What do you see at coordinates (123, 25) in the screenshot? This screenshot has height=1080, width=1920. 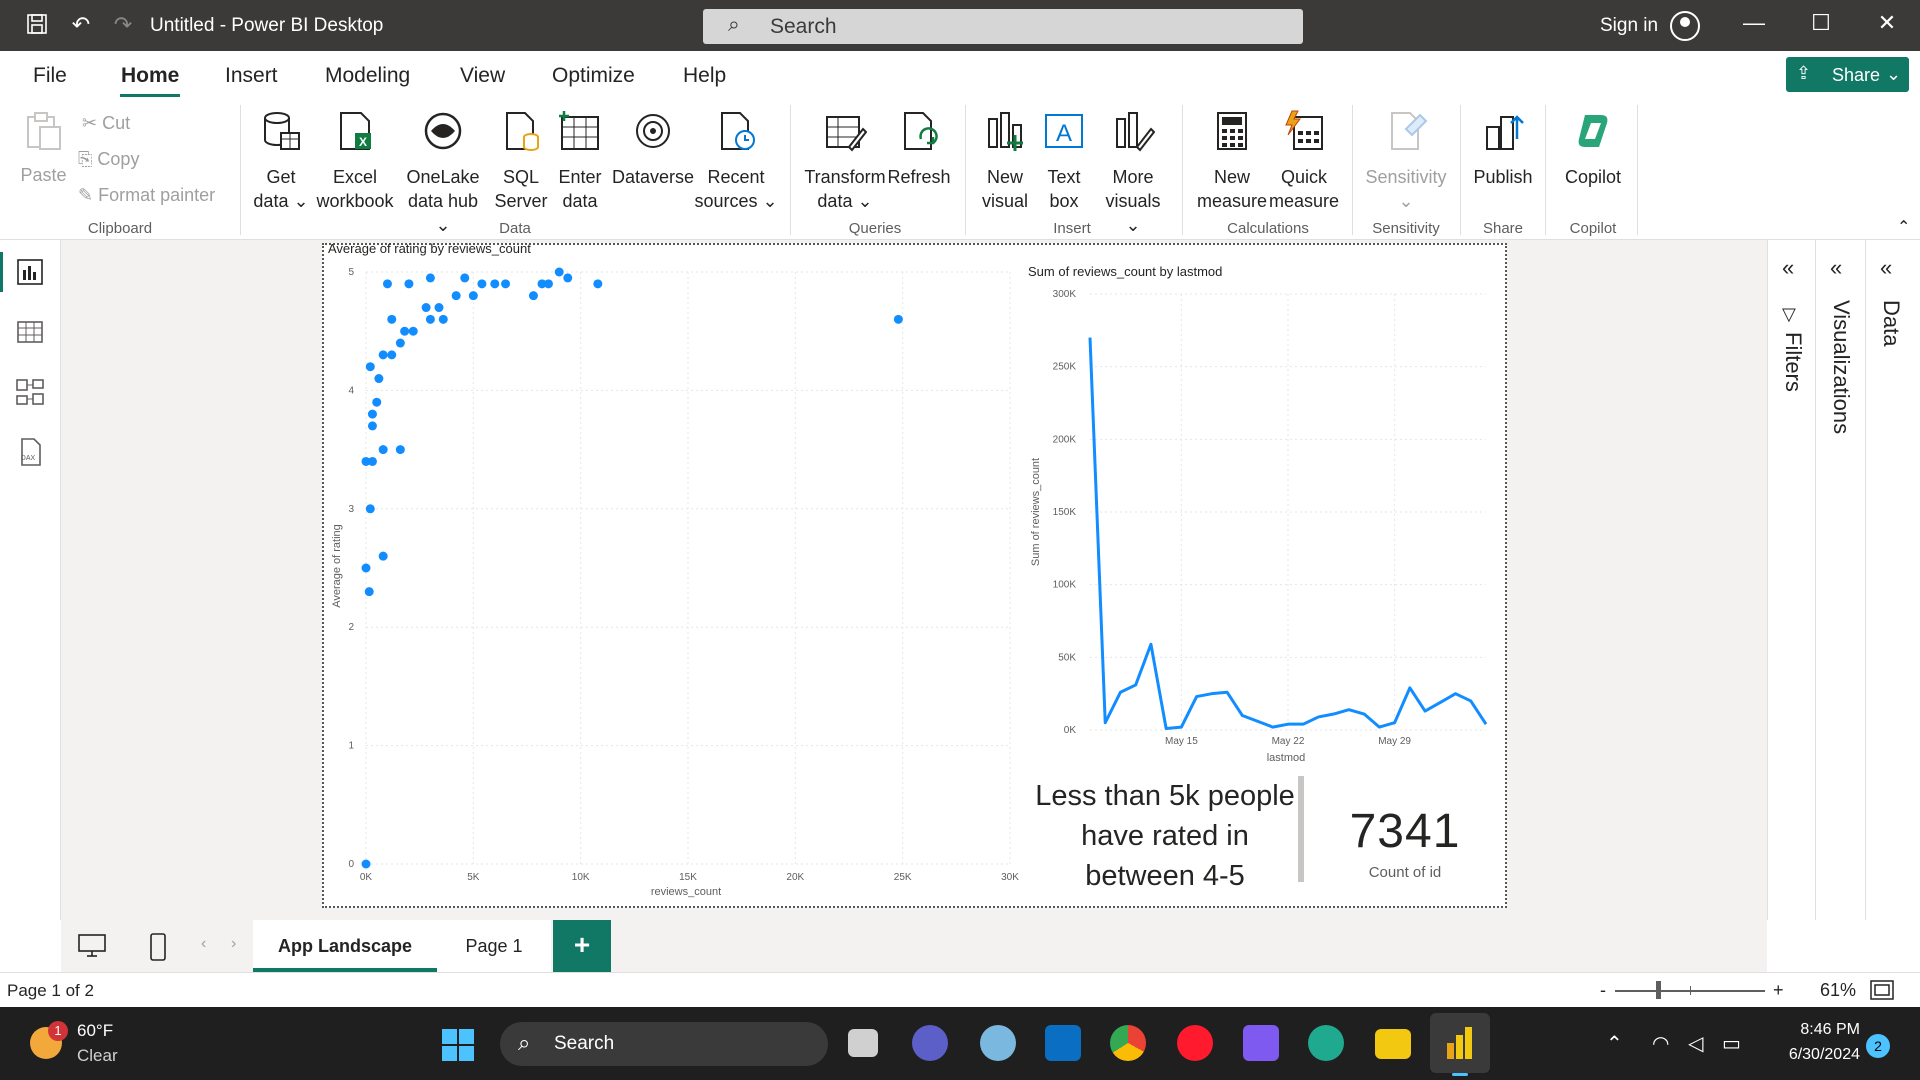 I see `redo-icon: ↷` at bounding box center [123, 25].